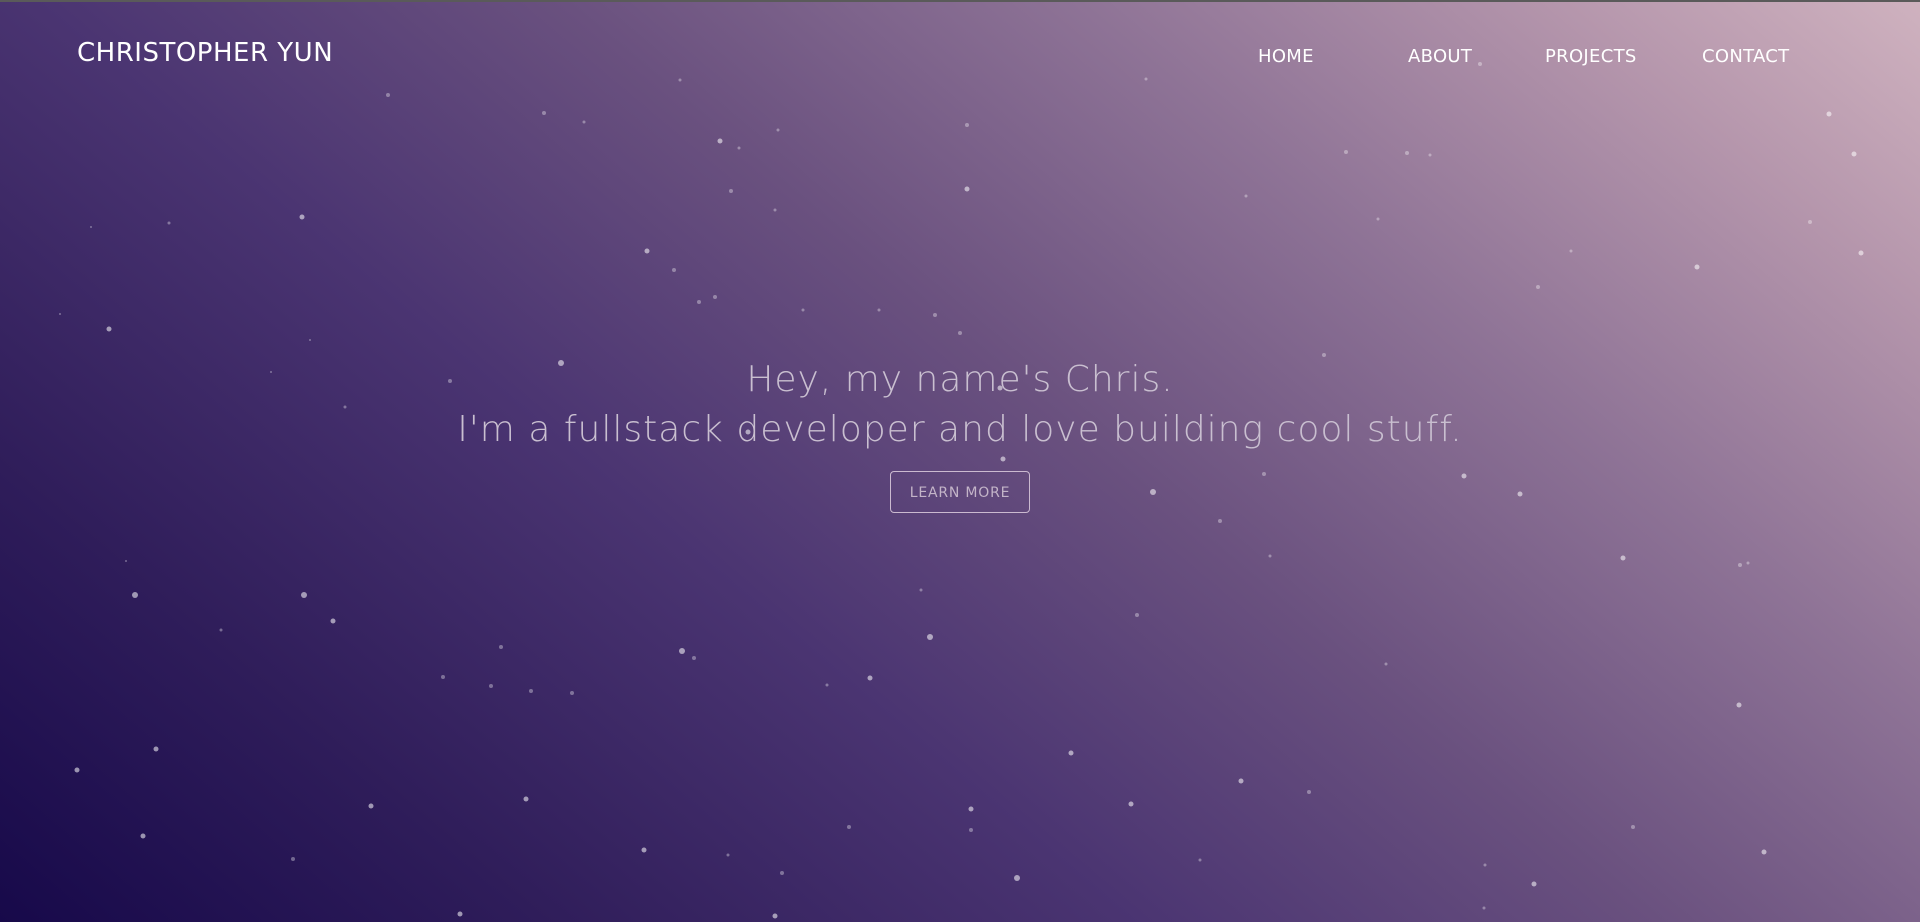 This screenshot has height=922, width=1920. I want to click on nav-link-contact: CONTACT, so click(1745, 56).